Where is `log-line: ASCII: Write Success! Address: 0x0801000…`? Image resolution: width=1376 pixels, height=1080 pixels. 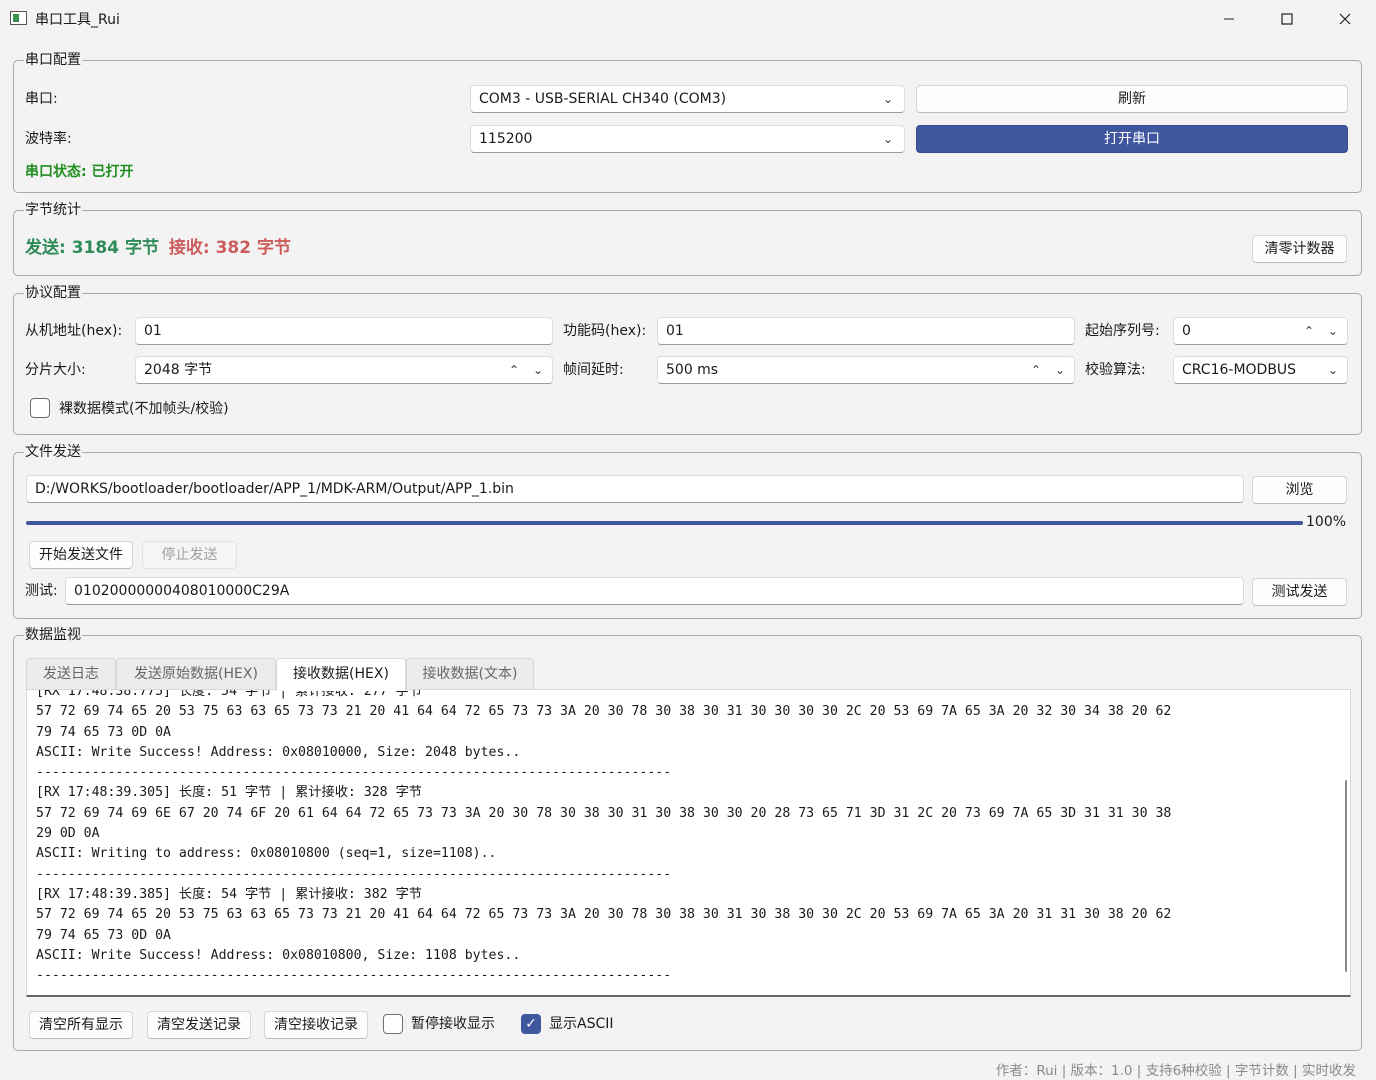
log-line: ASCII: Write Success! Address: 0x0801000… is located at coordinates (278, 752).